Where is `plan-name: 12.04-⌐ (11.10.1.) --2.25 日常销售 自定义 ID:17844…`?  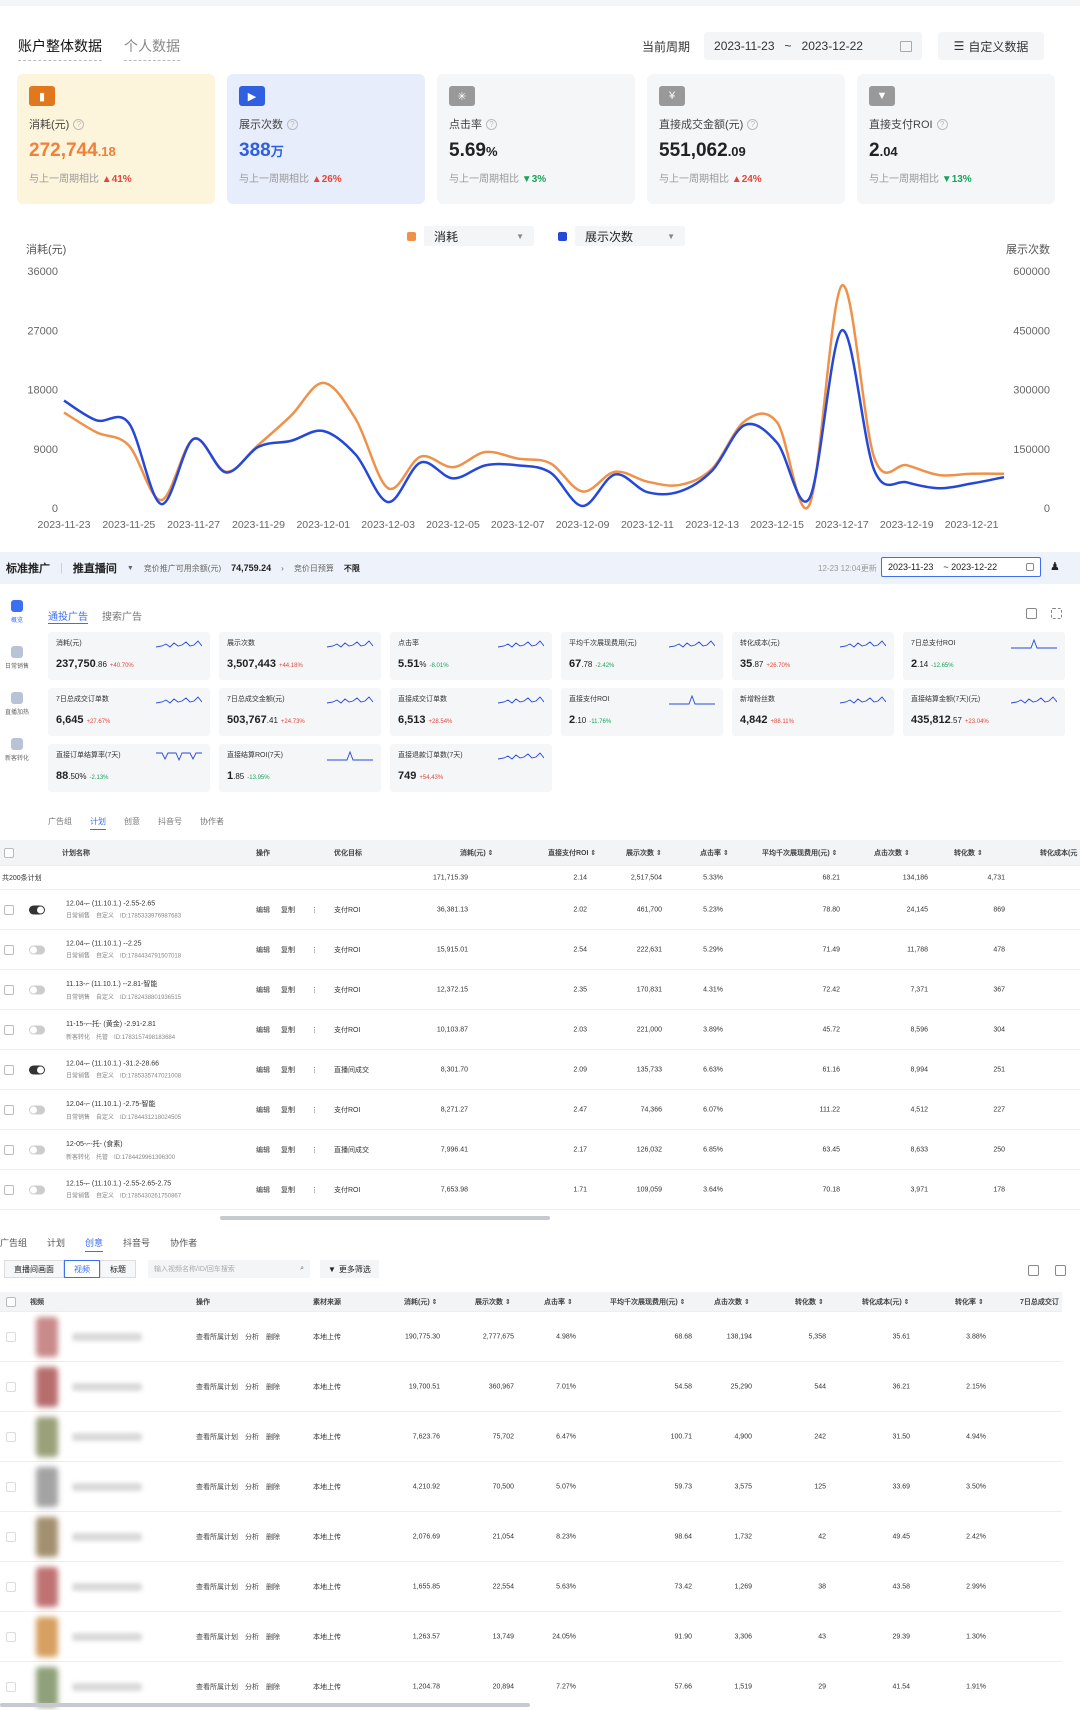 plan-name: 12.04-⌐ (11.10.1.) --2.25 日常销售 自定义 ID:17844… is located at coordinates (123, 949).